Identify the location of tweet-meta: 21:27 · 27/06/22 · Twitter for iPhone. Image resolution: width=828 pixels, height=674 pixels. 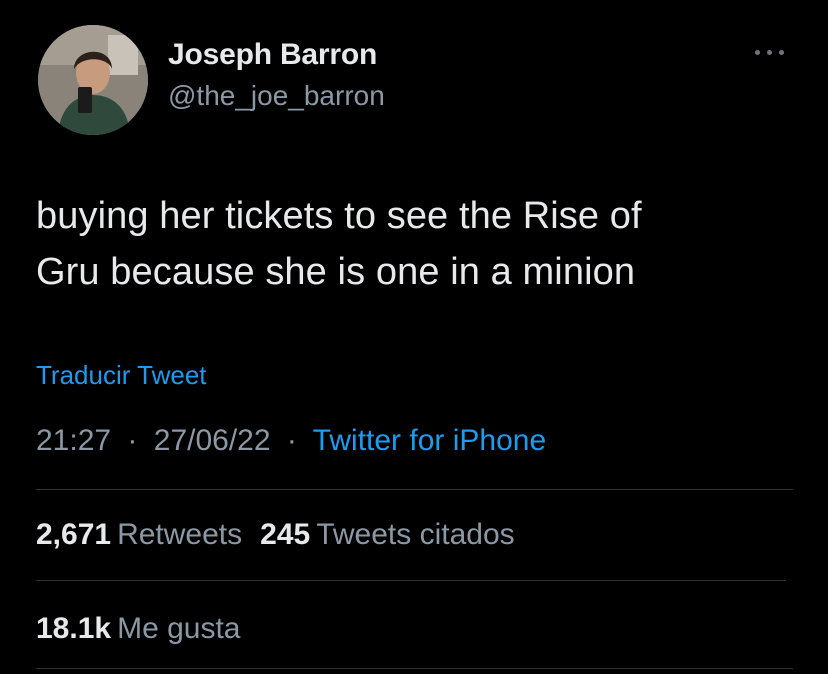
(291, 441).